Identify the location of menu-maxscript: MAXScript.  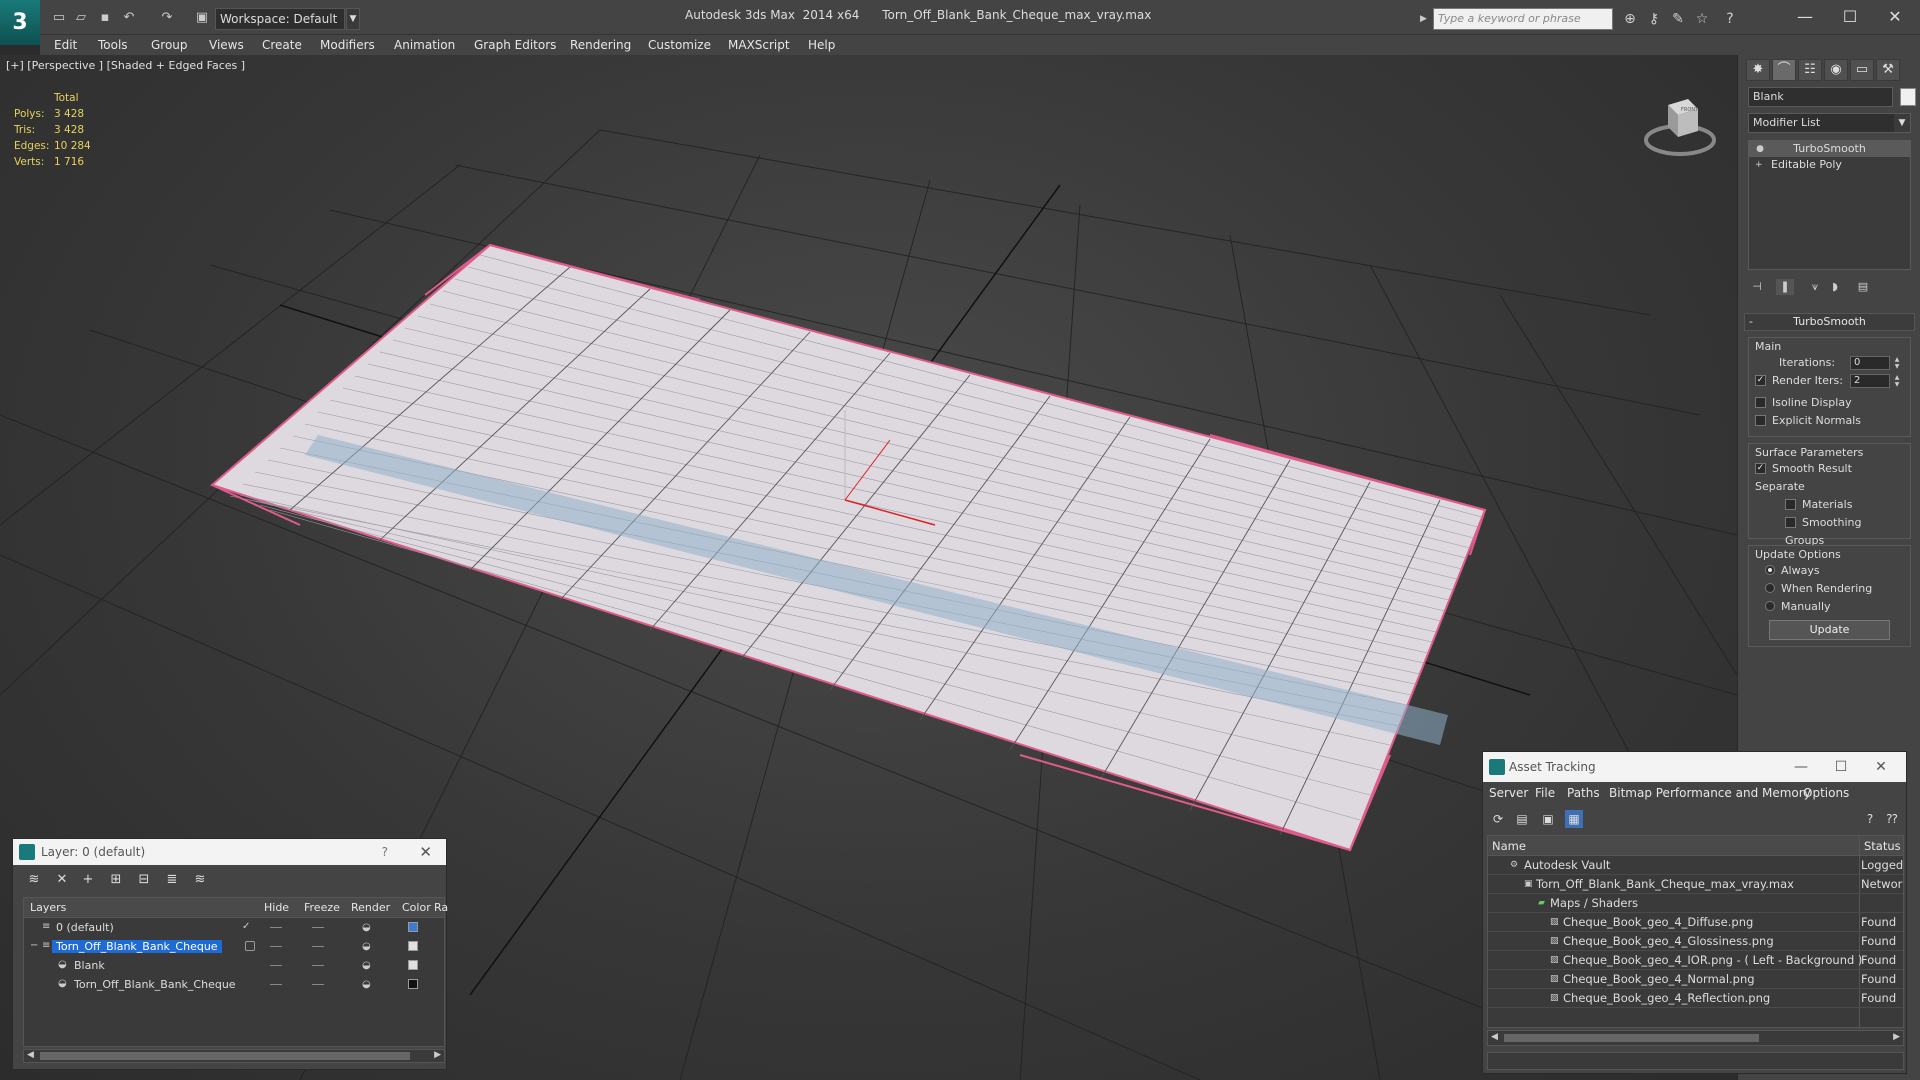
(759, 45).